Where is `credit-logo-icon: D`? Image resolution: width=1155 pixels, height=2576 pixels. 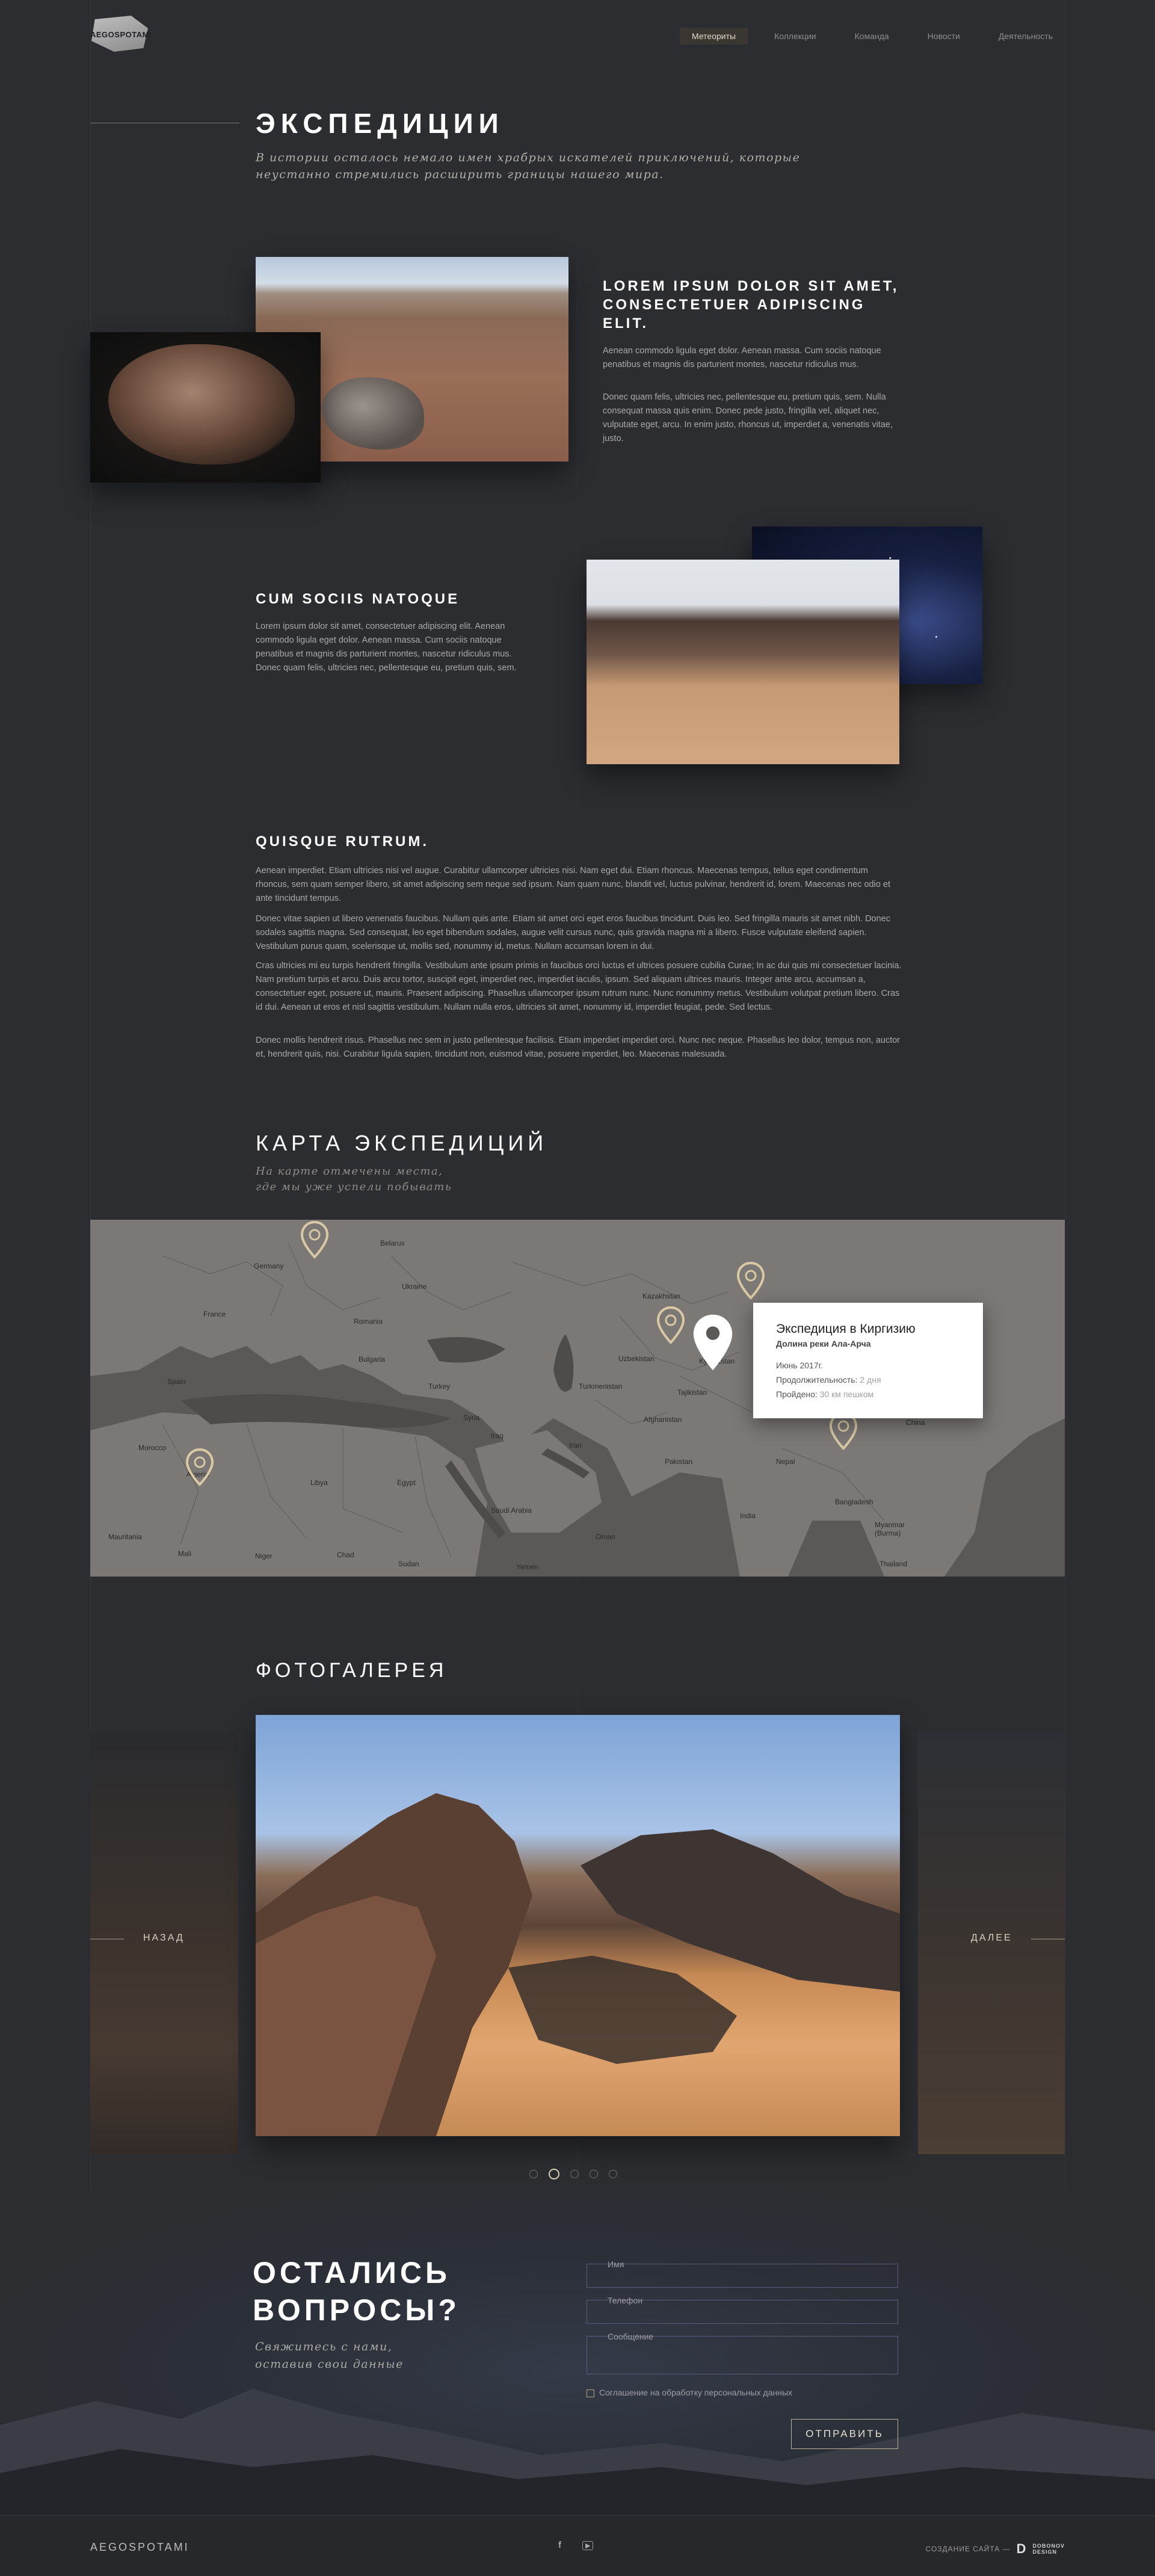 credit-logo-icon: D is located at coordinates (1022, 2548).